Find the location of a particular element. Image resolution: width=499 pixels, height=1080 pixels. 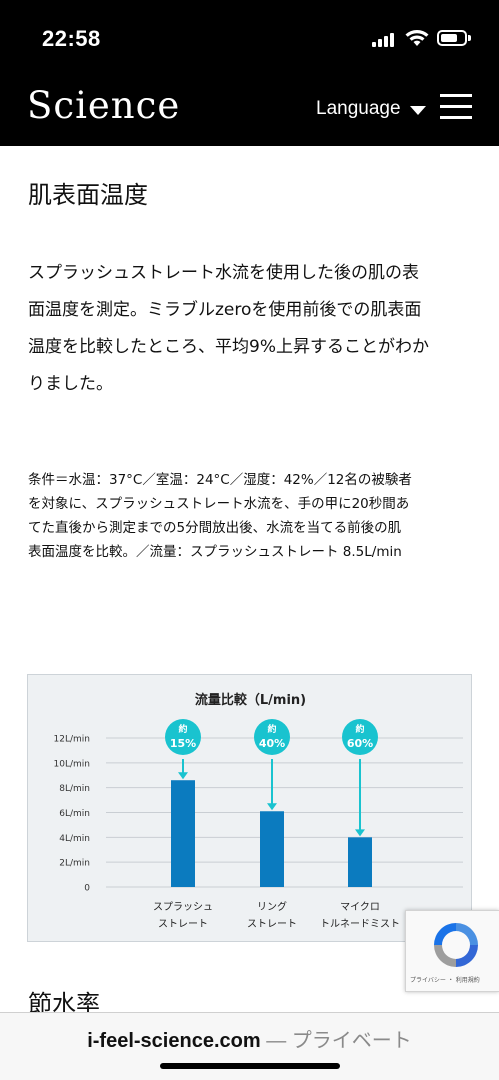

lead-line: りました。 is located at coordinates (70, 384).